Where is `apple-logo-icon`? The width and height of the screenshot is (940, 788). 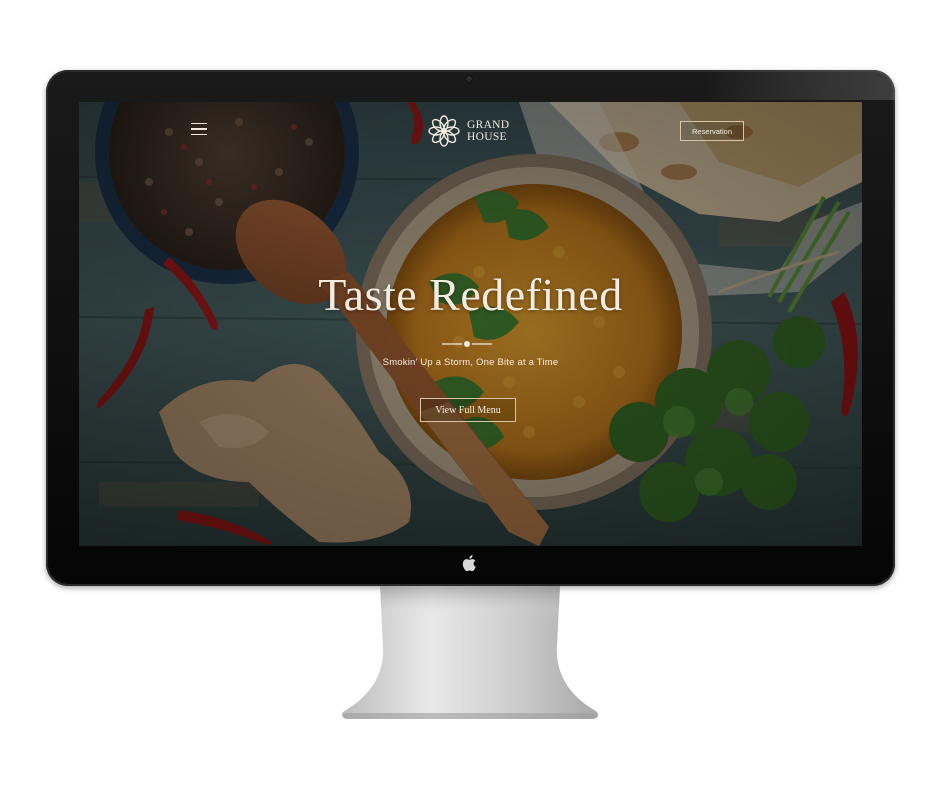
apple-logo-icon is located at coordinates (469, 563).